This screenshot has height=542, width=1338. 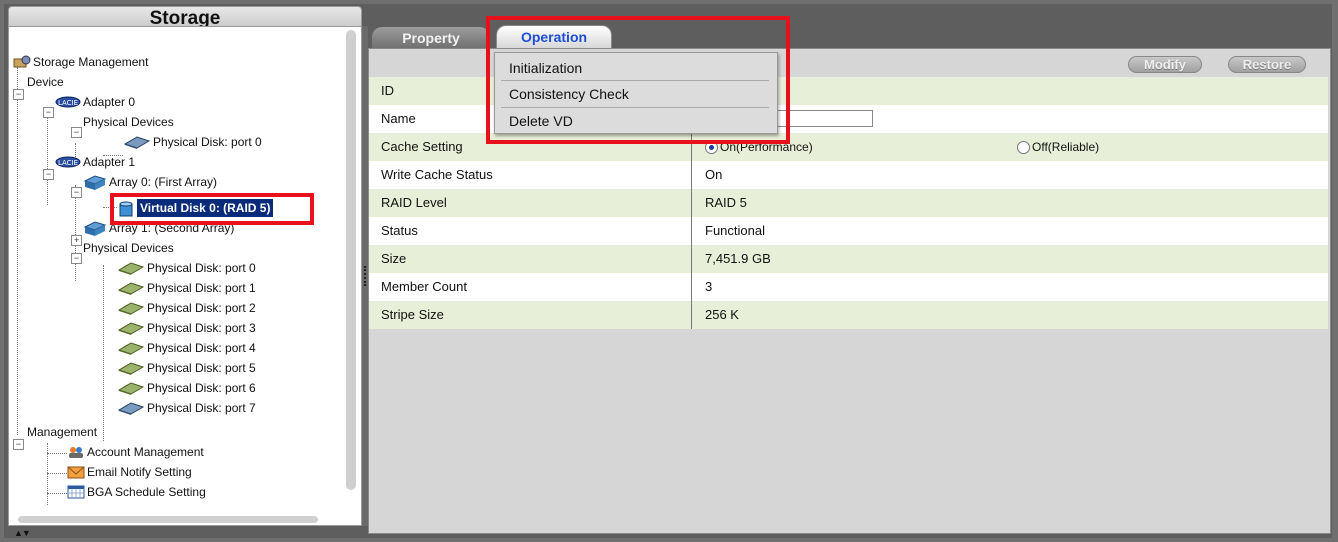 I want to click on table-row-write-cache: Write Cache Status On, so click(x=848, y=175).